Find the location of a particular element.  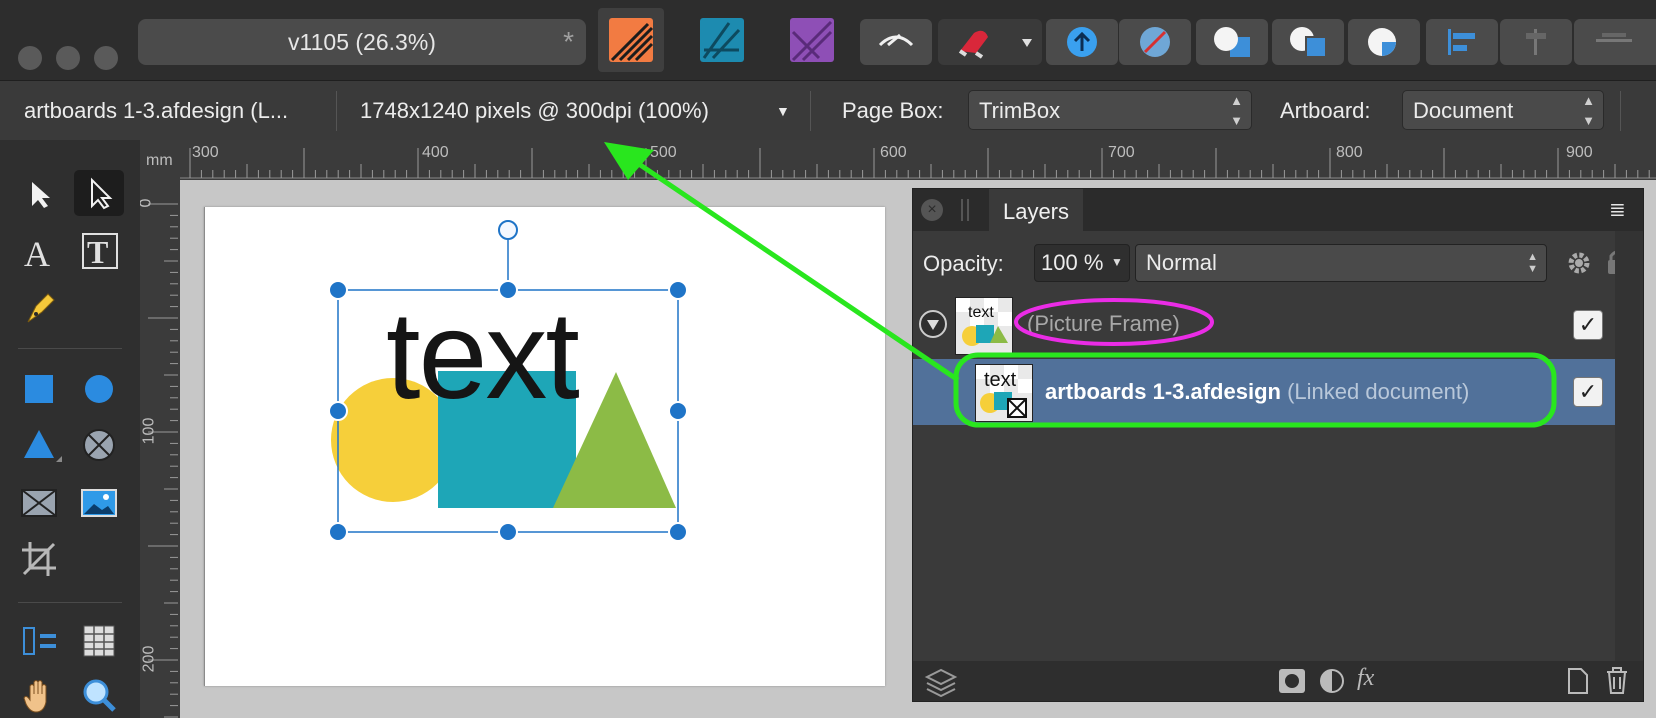

magenta-highlight-ellipse is located at coordinates (1114, 322).